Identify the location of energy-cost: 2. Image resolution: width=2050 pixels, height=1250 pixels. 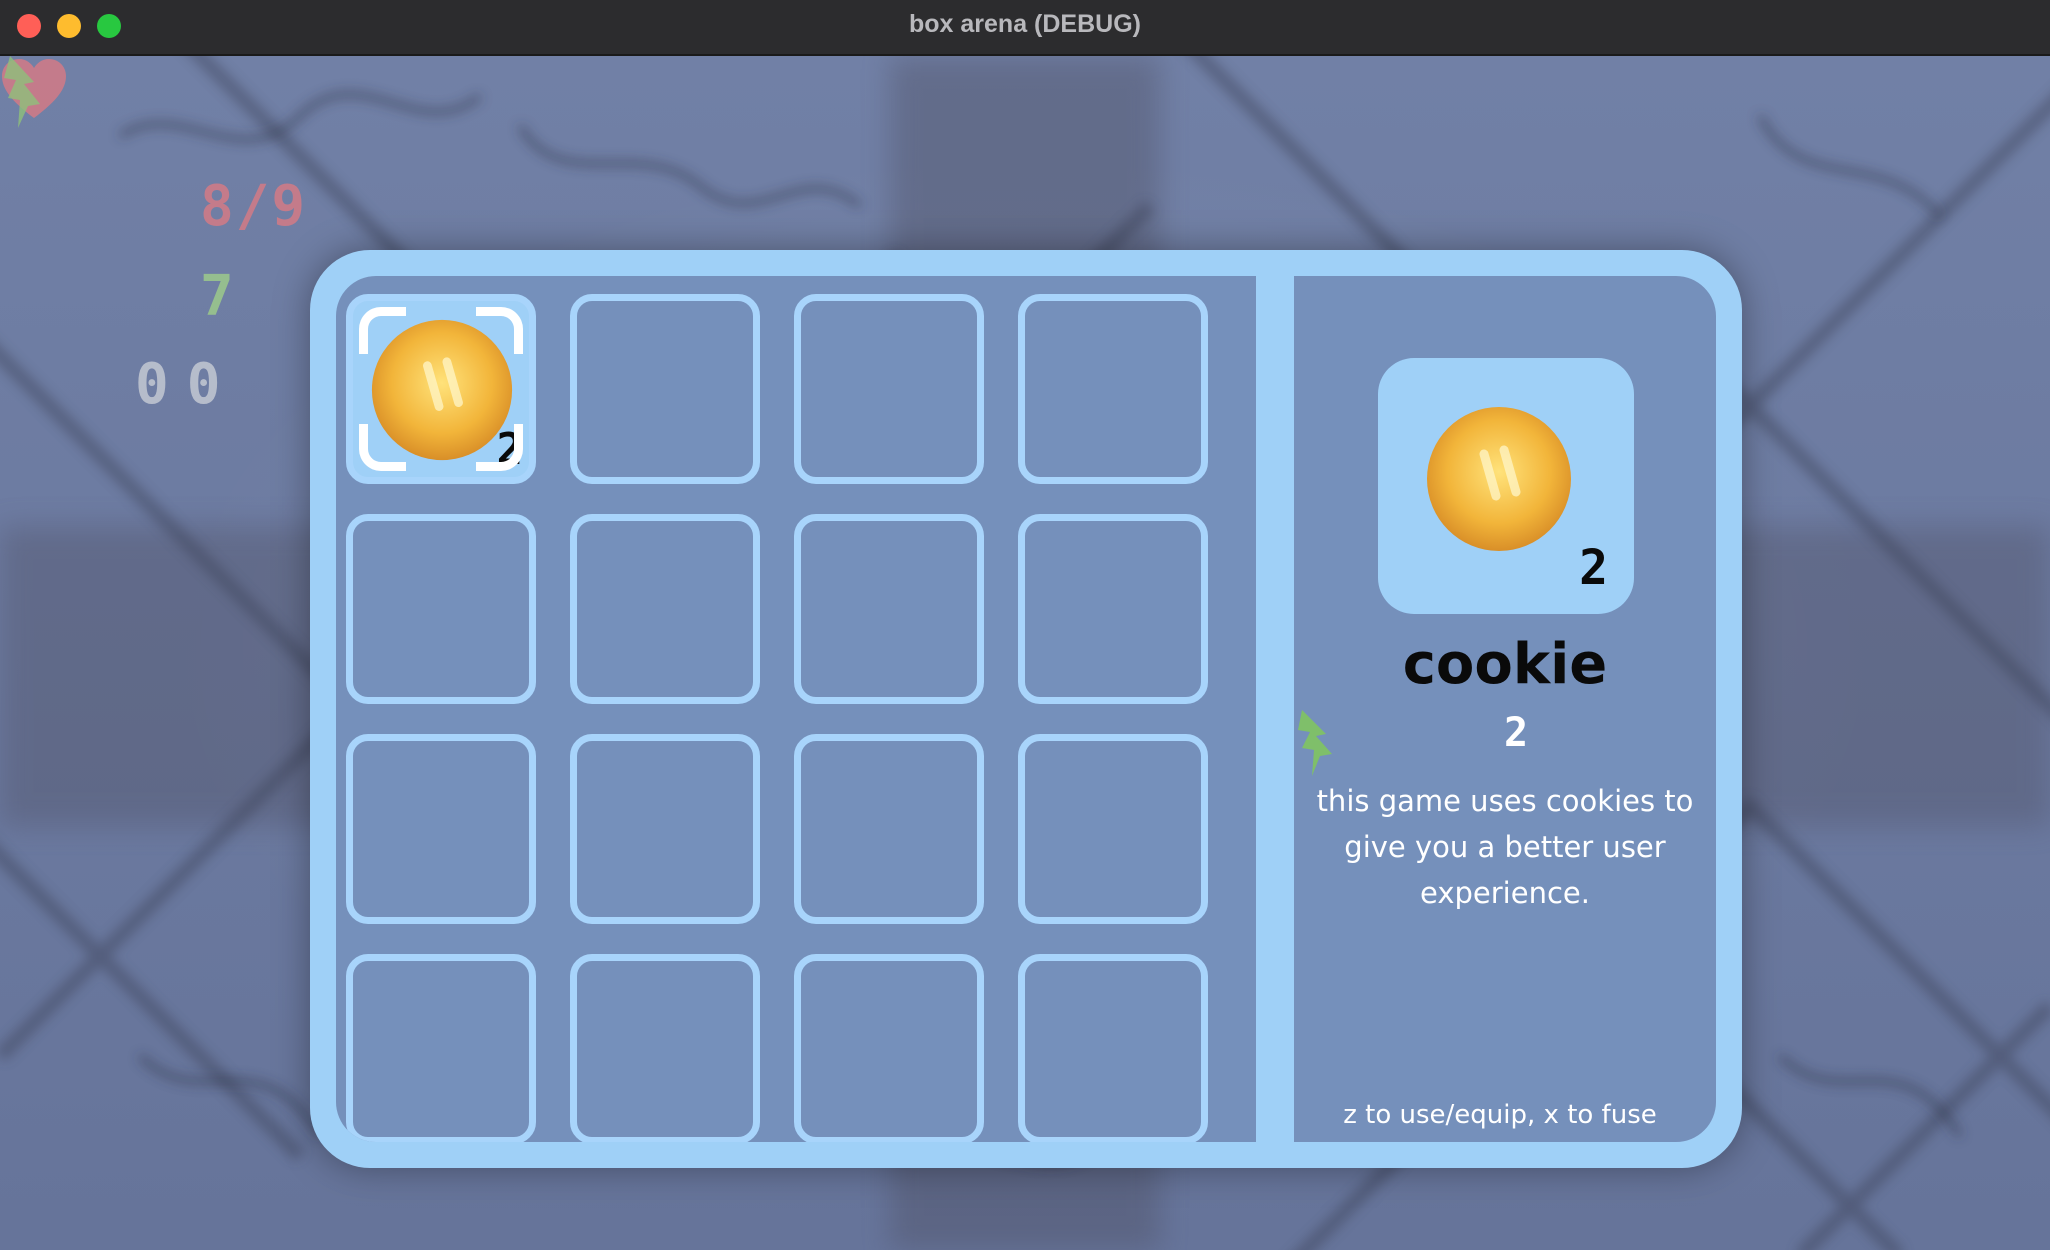
(1516, 733).